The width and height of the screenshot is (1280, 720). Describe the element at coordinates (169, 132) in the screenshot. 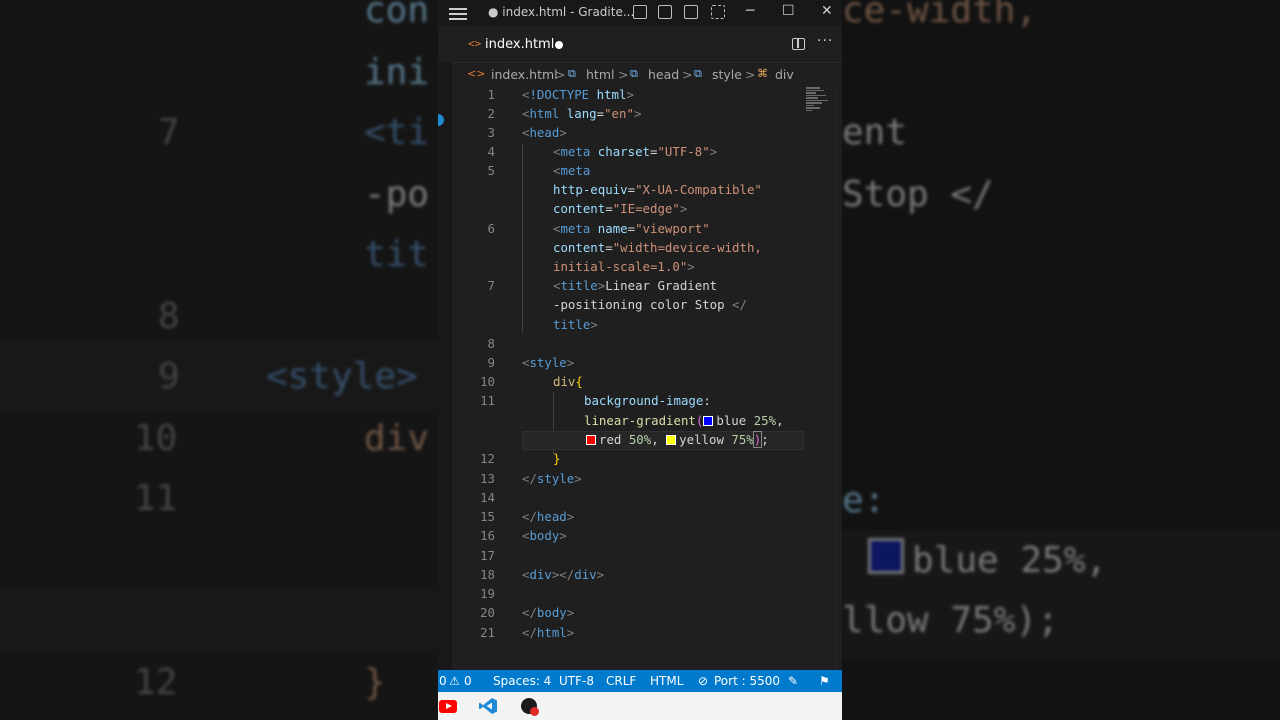

I see `bg-line-number: 7` at that location.